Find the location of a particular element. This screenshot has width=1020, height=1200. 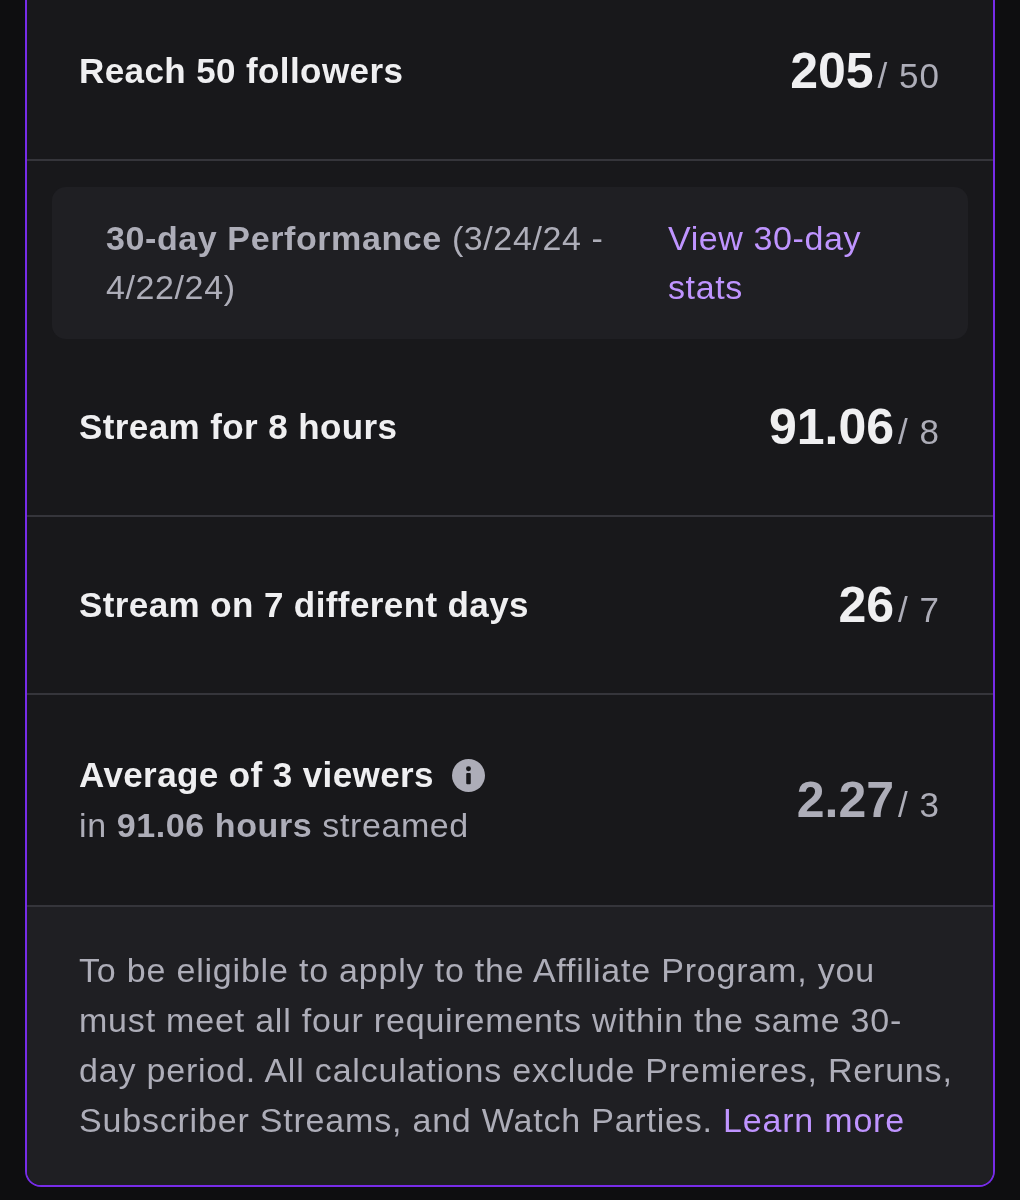

stats-link: View 30-day stats is located at coordinates (788, 263).